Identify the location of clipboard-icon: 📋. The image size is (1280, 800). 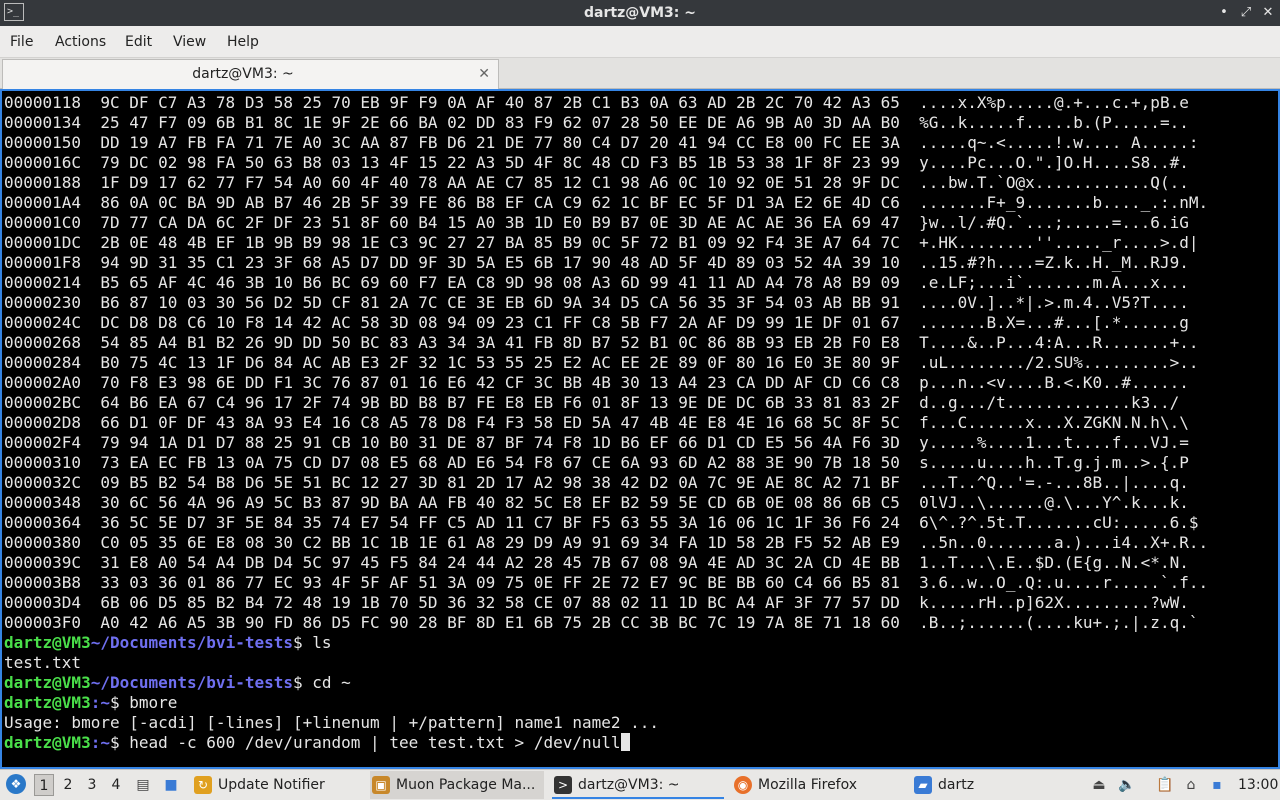
(1165, 785).